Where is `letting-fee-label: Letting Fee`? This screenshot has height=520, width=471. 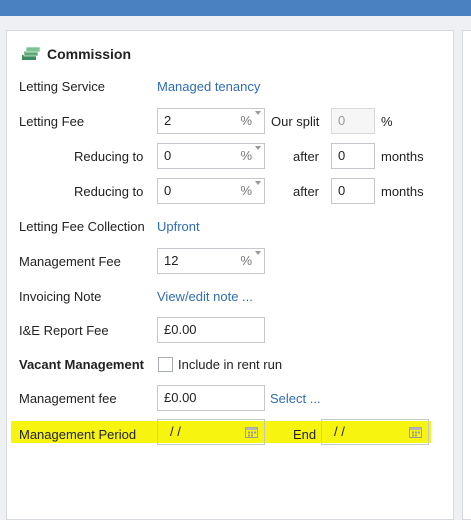 letting-fee-label: Letting Fee is located at coordinates (52, 121).